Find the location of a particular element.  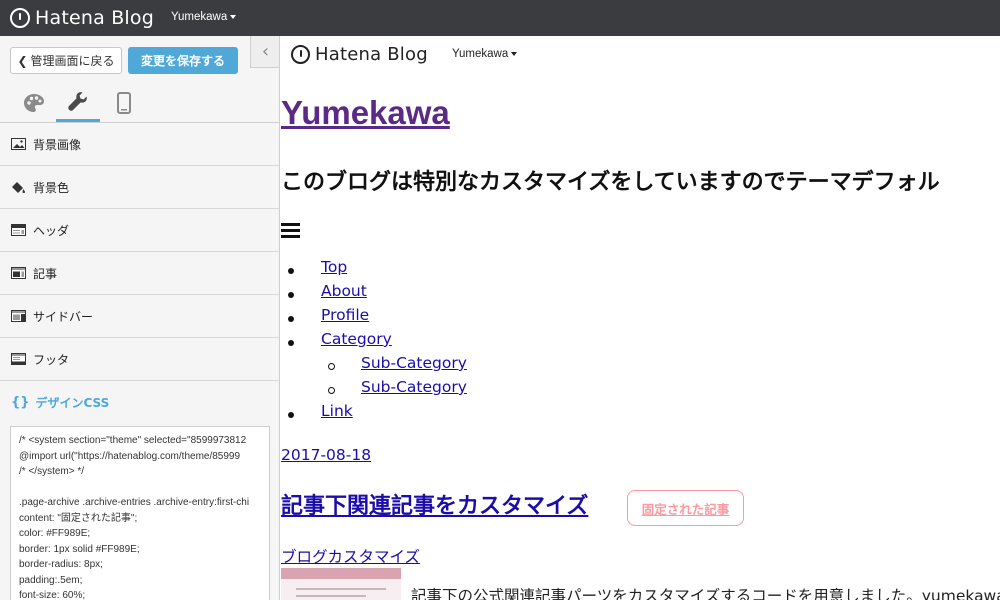

layout-header-icon is located at coordinates (18, 230).